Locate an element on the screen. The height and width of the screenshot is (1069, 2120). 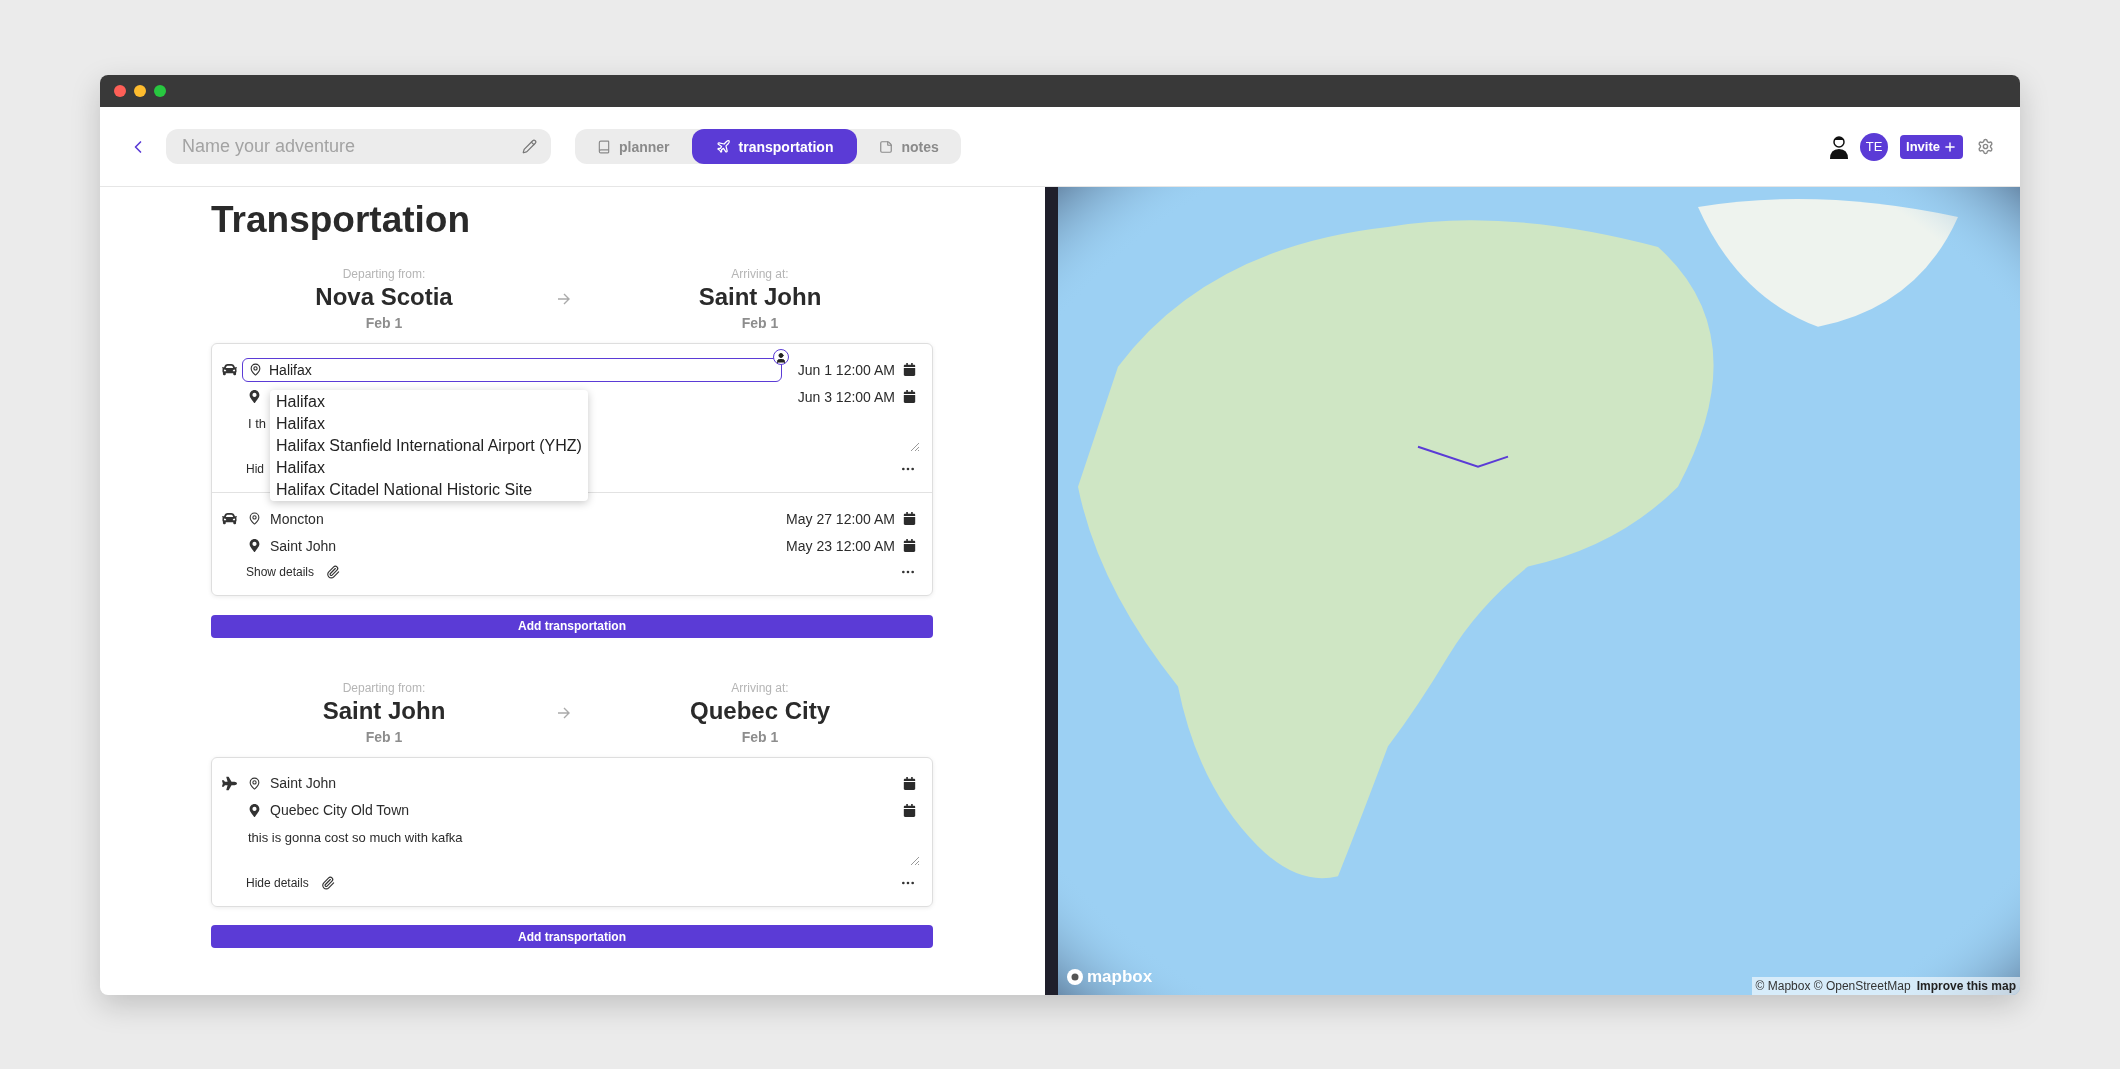
departure-city: Nova Scotia is located at coordinates (384, 297).